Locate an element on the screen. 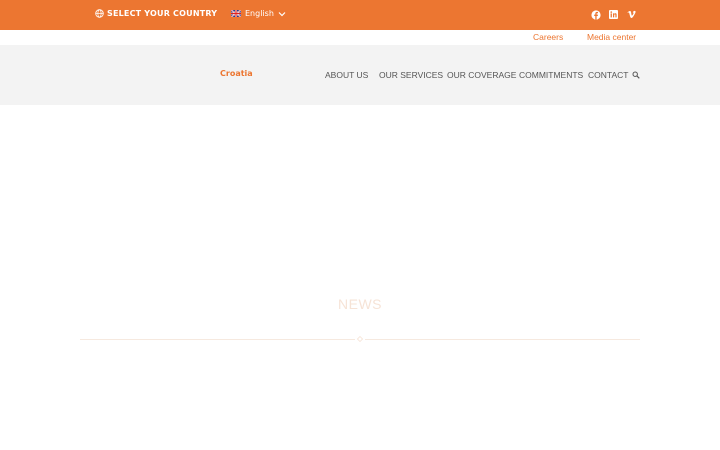 The height and width of the screenshot is (450, 720). facebook-icon is located at coordinates (595, 14).